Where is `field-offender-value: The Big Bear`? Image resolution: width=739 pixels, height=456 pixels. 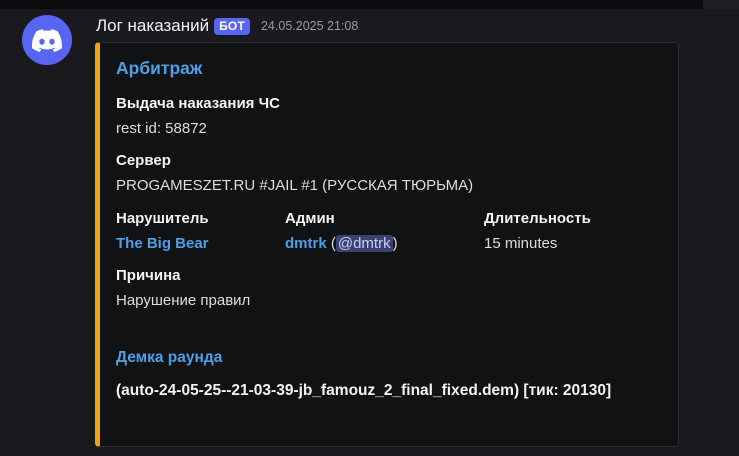 field-offender-value: The Big Bear is located at coordinates (162, 243).